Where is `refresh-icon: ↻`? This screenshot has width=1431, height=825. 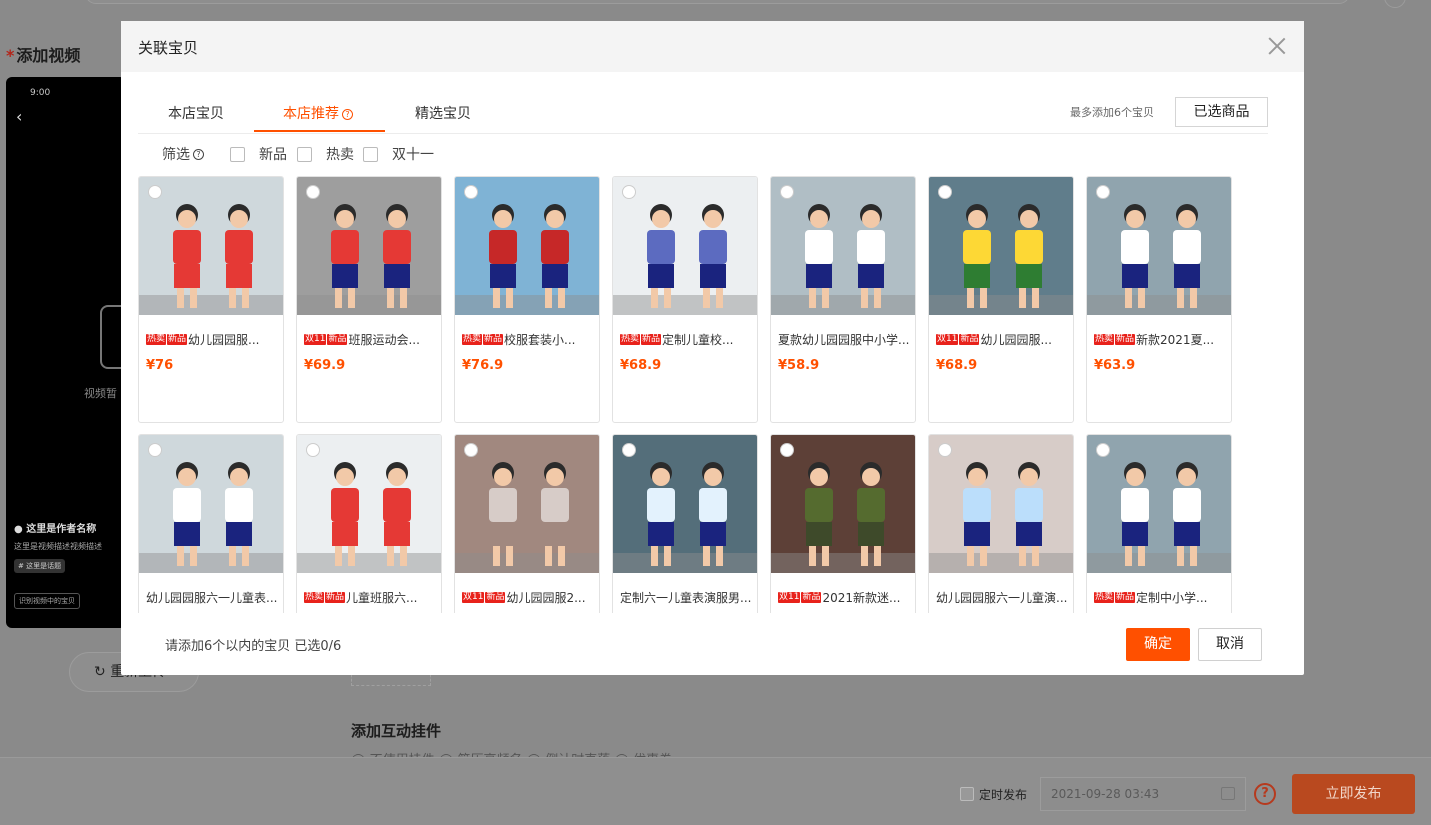
refresh-icon: ↻ is located at coordinates (100, 672).